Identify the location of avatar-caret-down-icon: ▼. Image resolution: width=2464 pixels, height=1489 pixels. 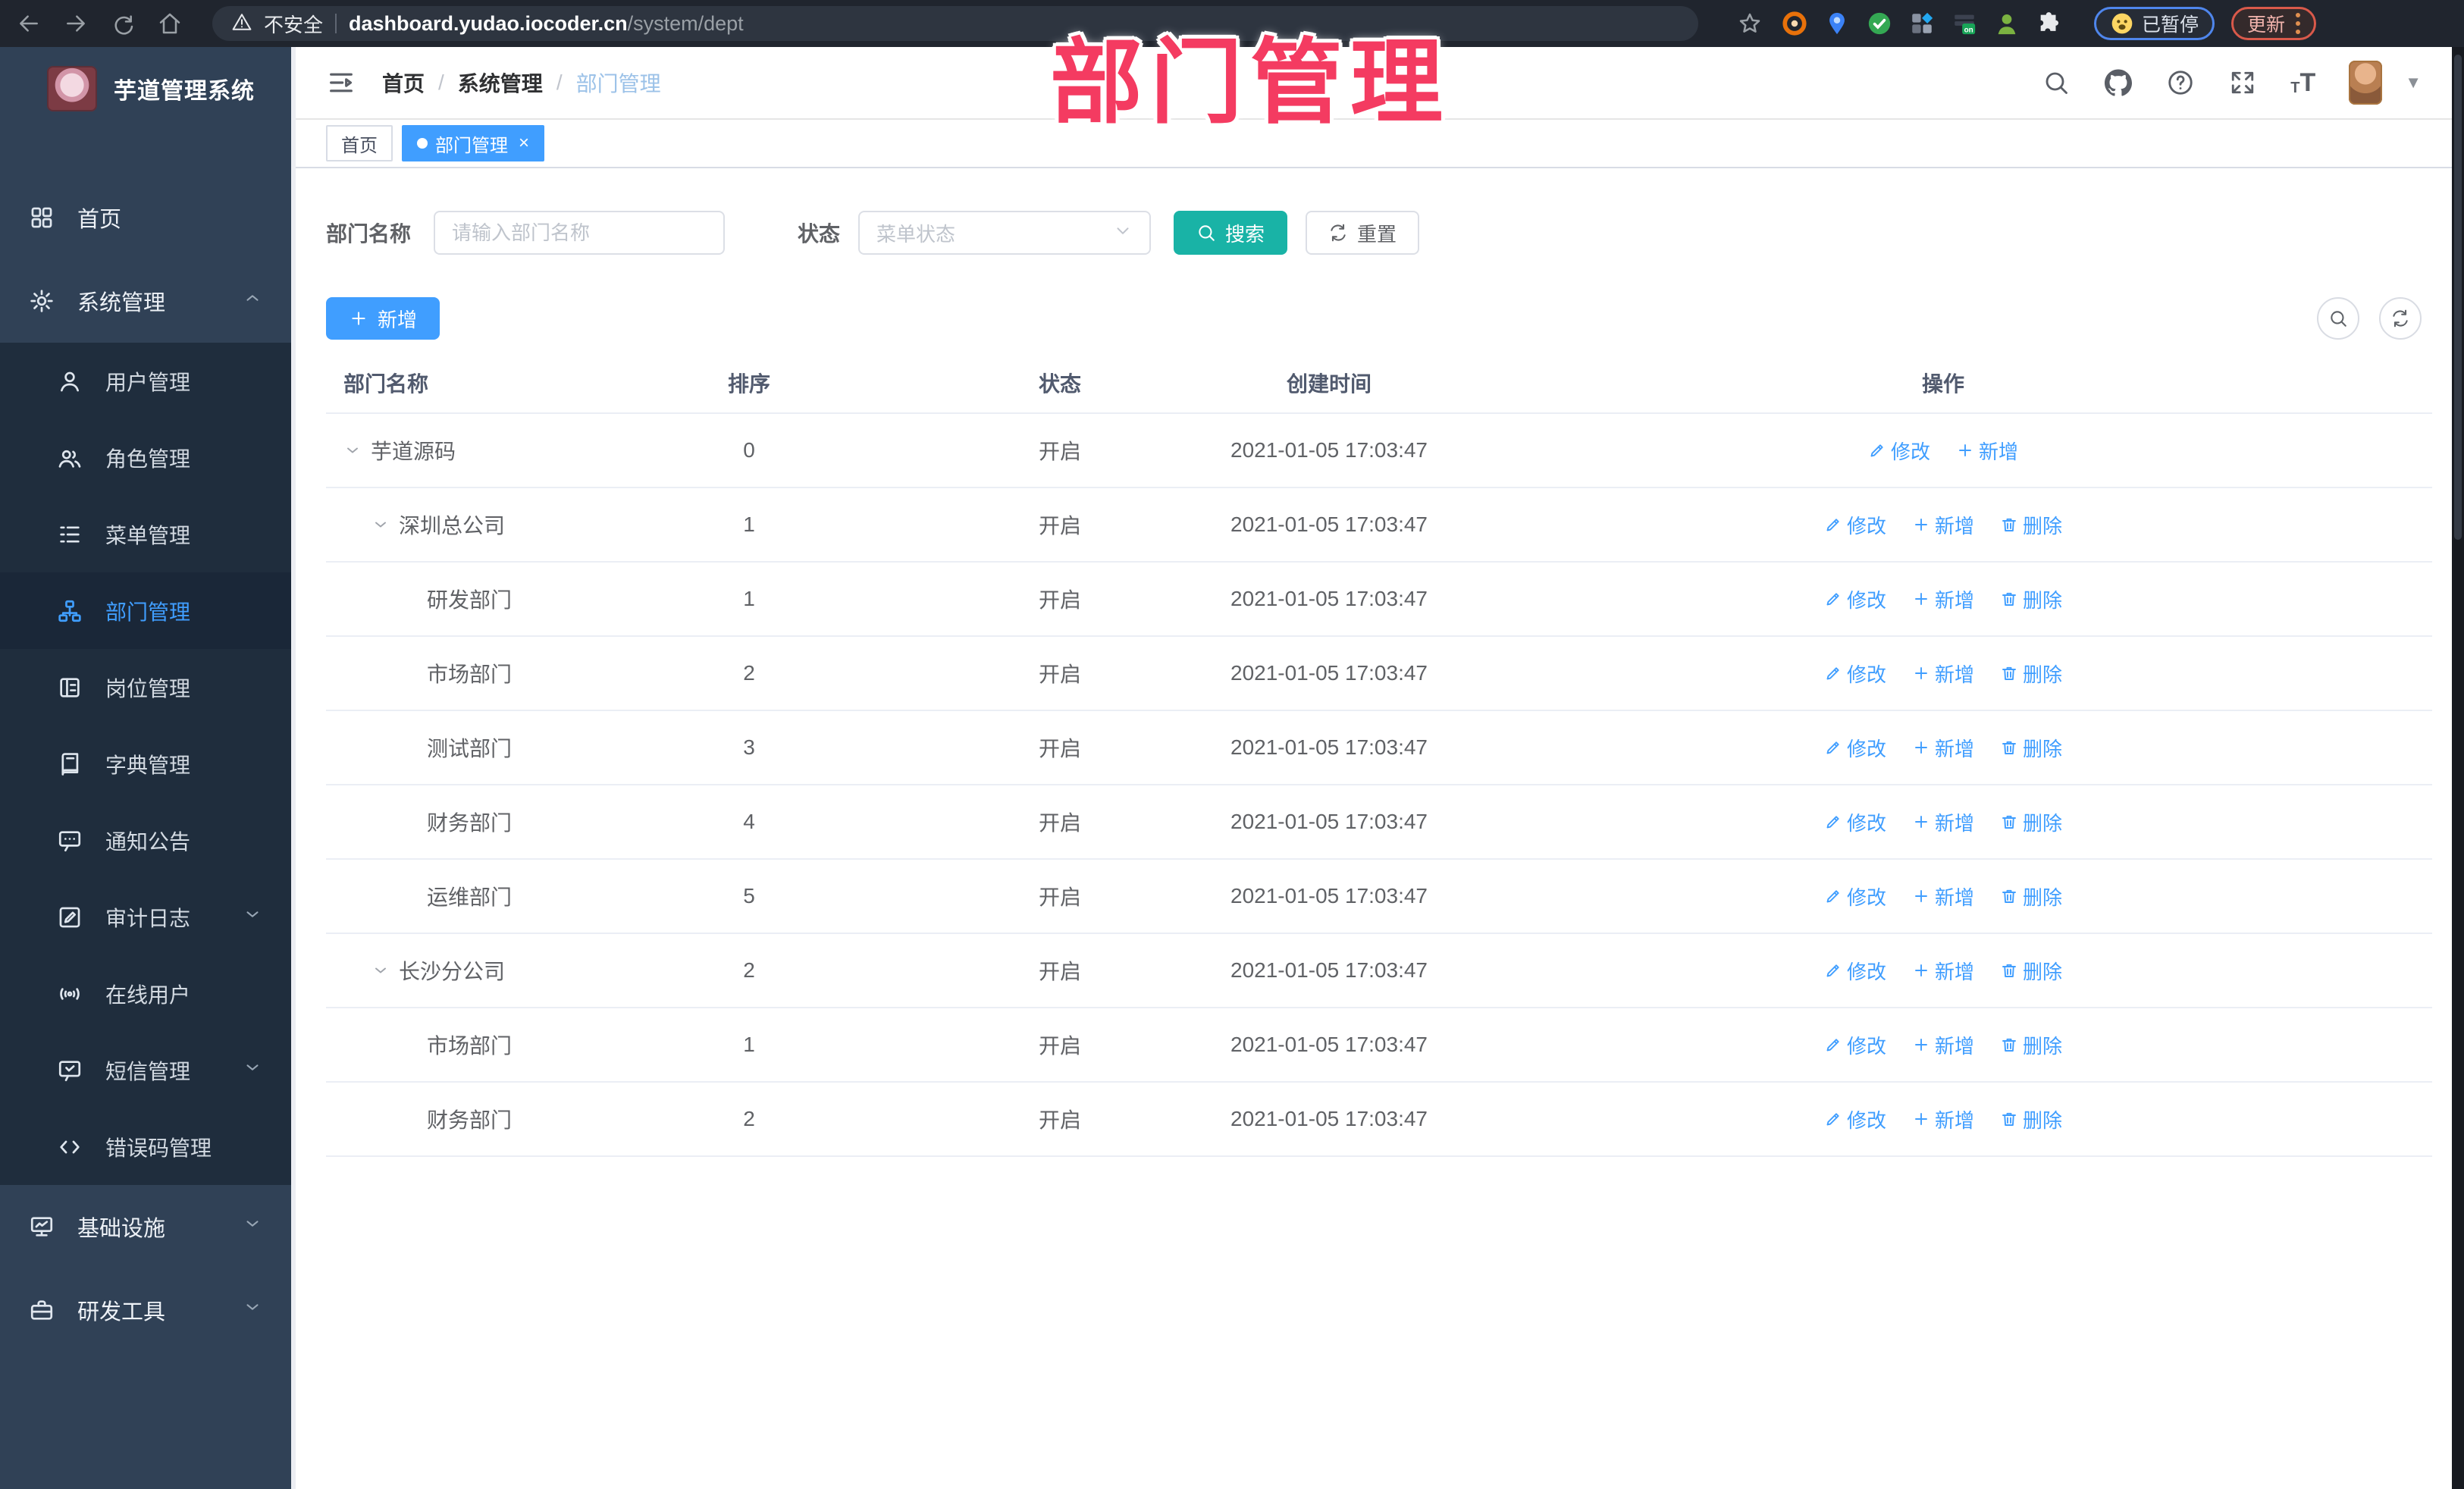
(2414, 82).